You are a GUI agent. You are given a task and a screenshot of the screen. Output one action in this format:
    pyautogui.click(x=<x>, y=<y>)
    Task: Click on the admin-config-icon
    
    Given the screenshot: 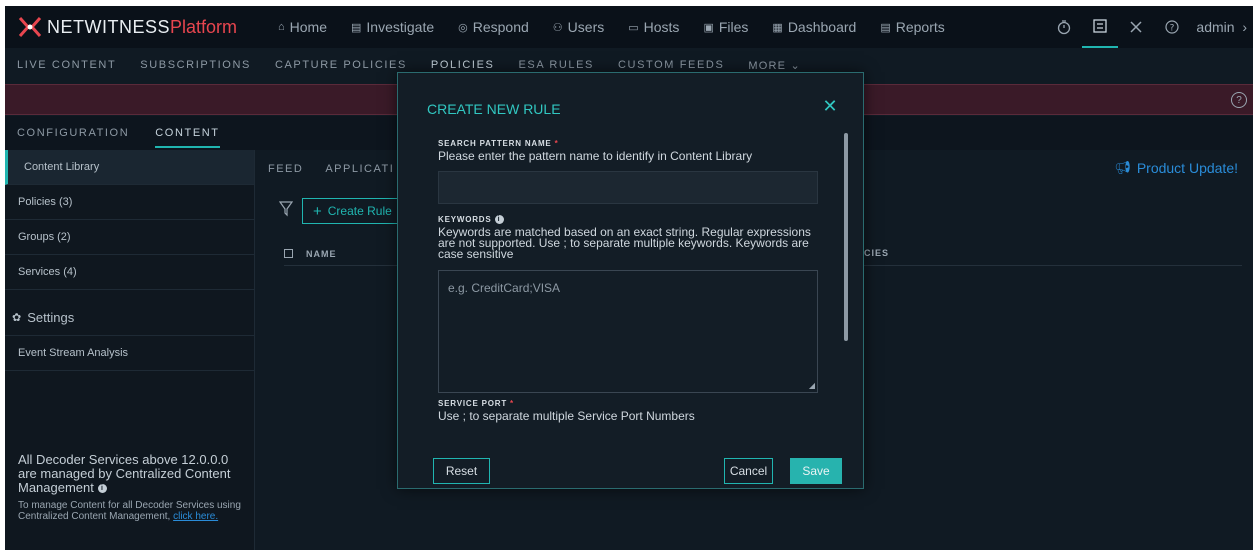 What is the action you would take?
    pyautogui.click(x=1100, y=27)
    